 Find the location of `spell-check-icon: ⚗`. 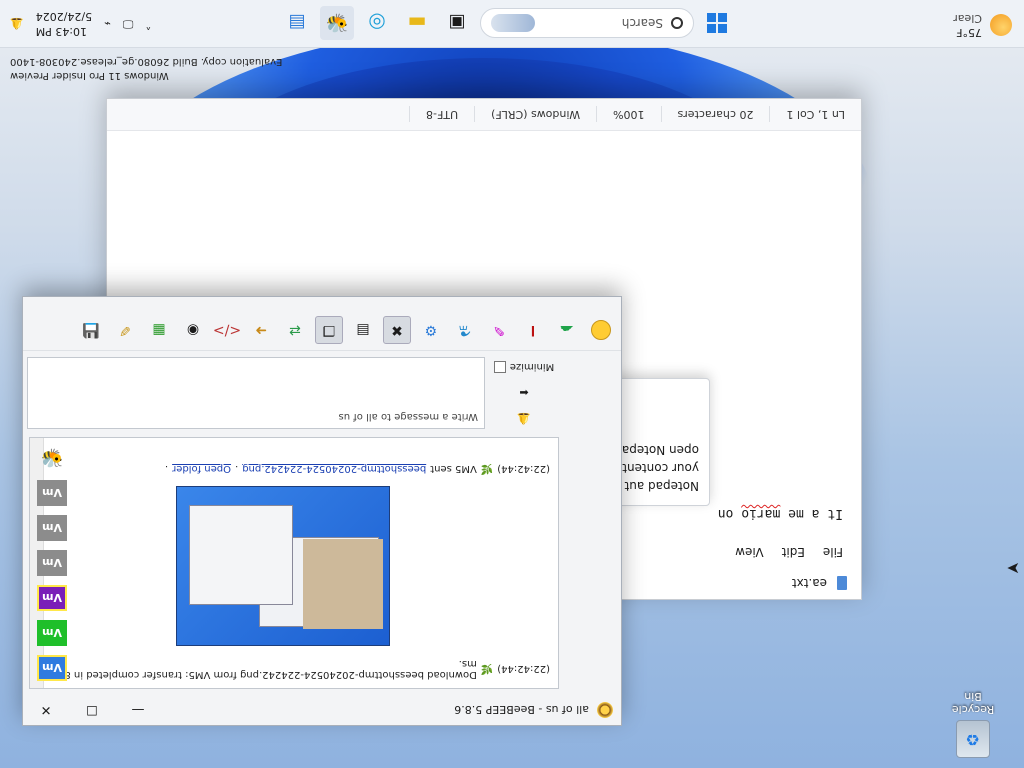

spell-check-icon: ⚗ is located at coordinates (465, 331).